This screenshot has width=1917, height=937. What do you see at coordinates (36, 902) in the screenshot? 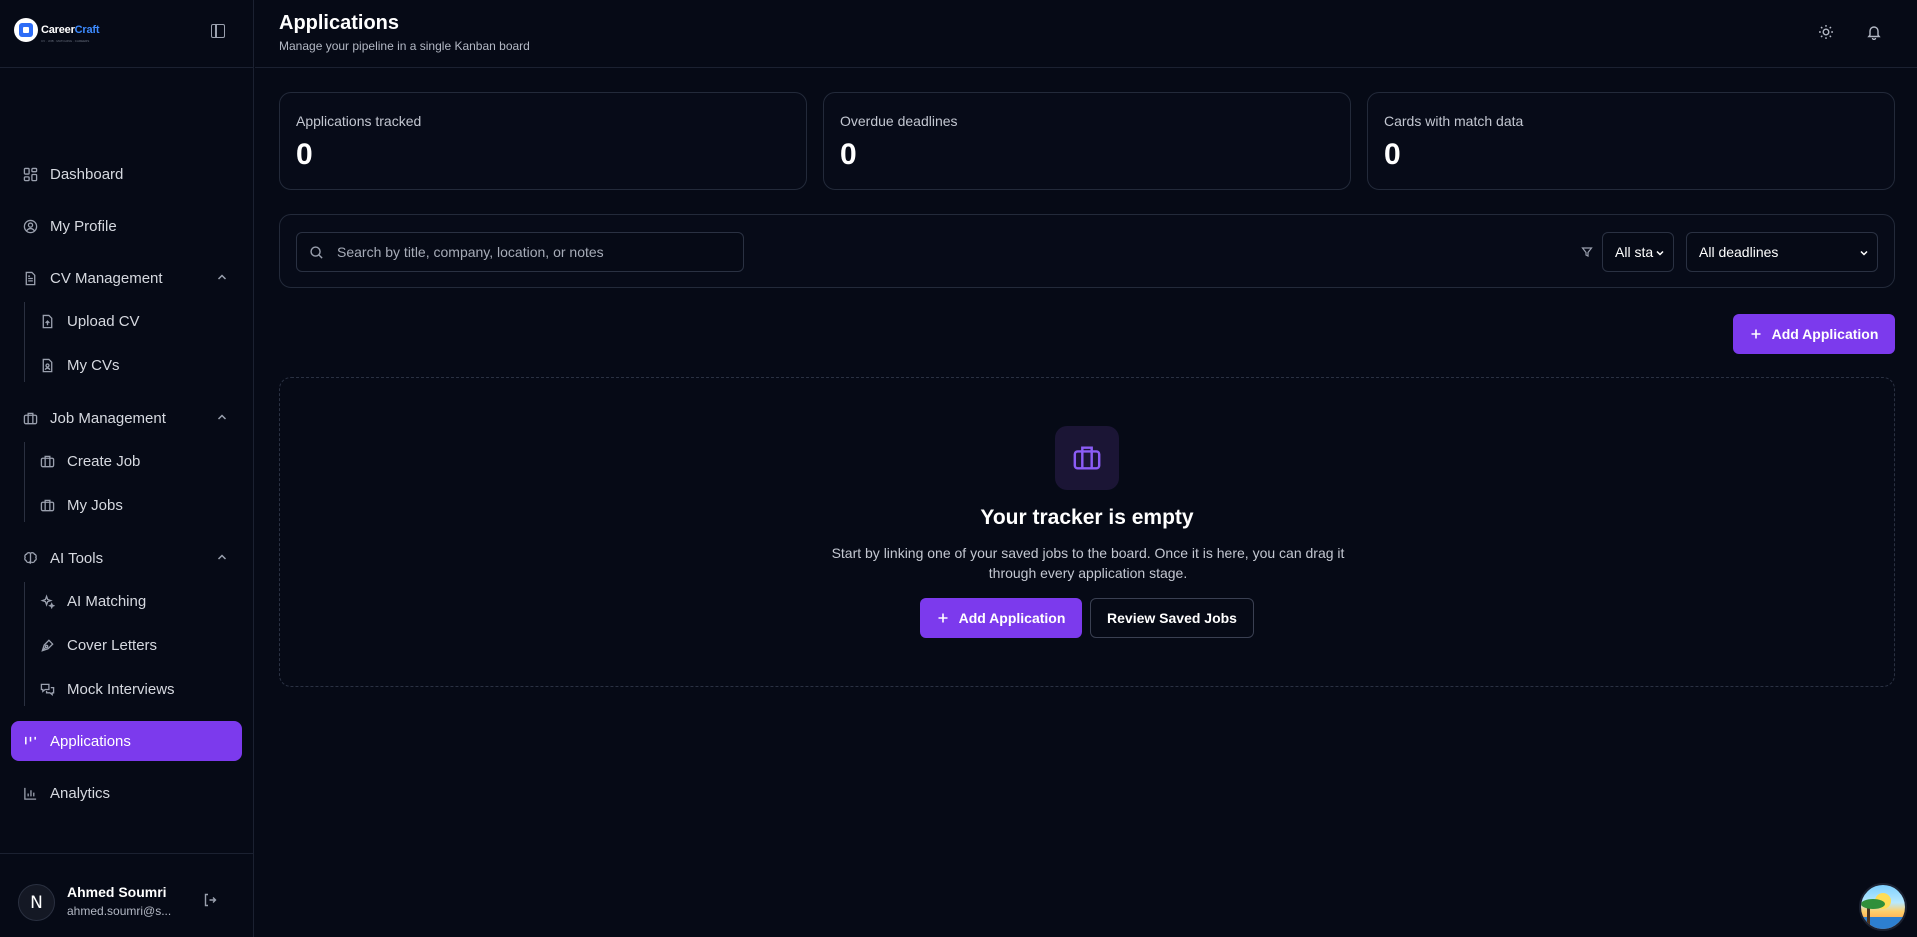
I see `avatar: N` at bounding box center [36, 902].